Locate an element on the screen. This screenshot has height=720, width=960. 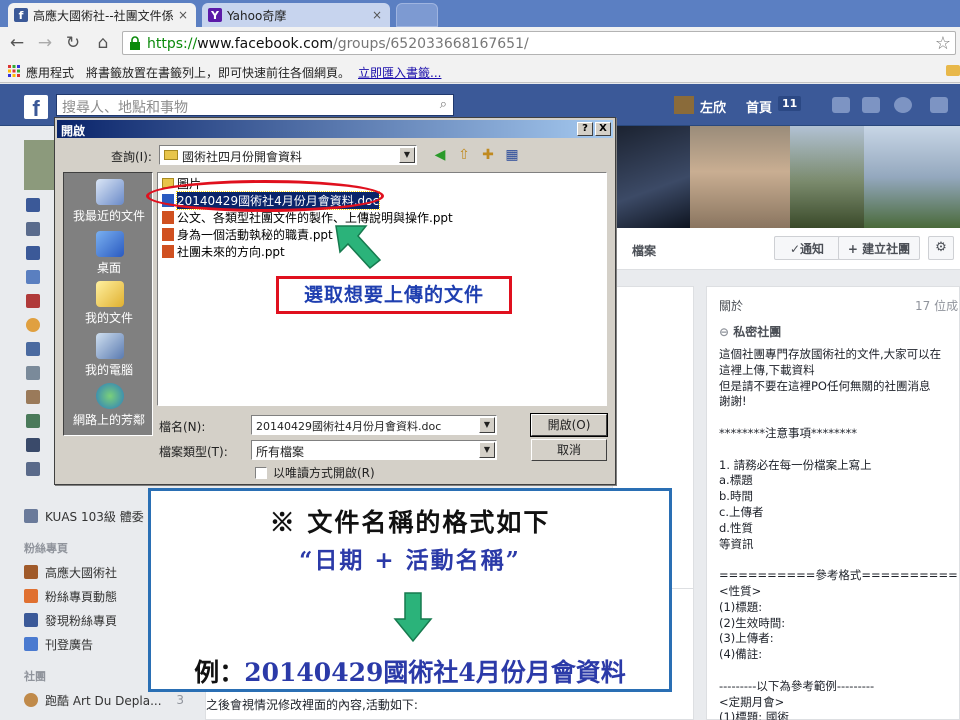
pages-icon is located at coordinates (33, 277).